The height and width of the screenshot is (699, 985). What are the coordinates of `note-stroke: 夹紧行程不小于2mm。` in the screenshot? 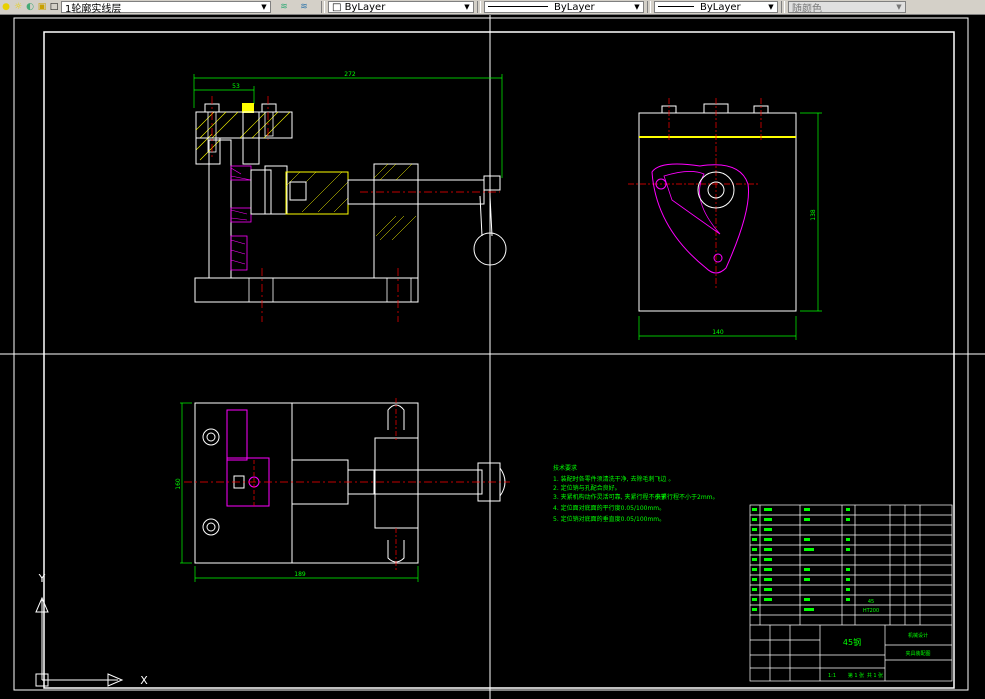 It's located at (687, 497).